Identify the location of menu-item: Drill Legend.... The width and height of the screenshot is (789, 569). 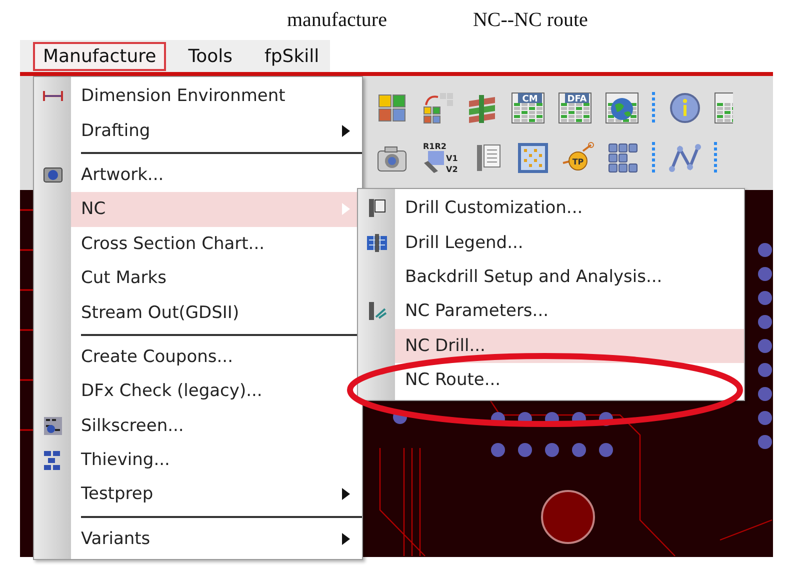
(569, 242).